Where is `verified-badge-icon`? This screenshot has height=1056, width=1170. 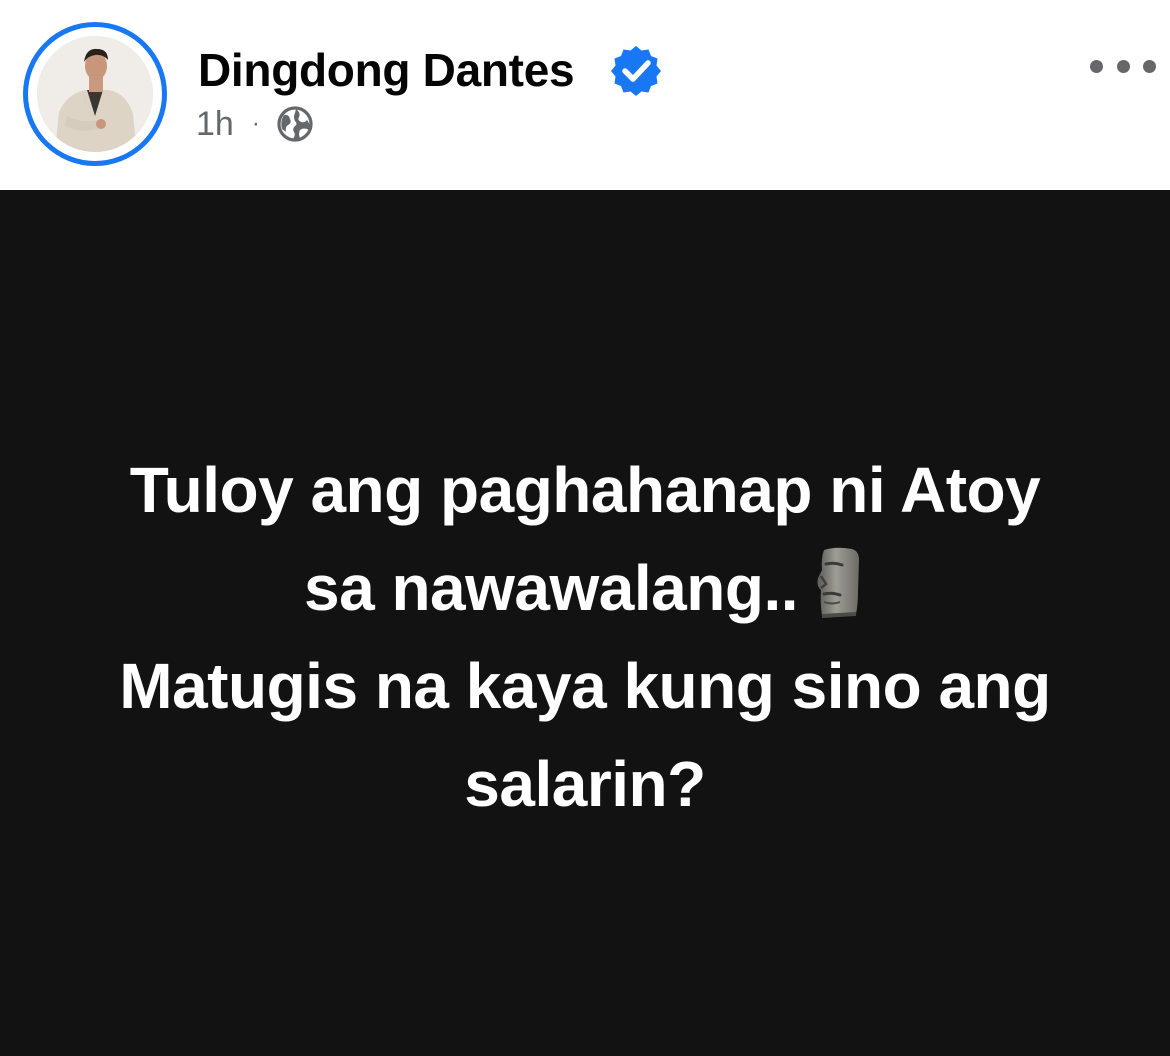
verified-badge-icon is located at coordinates (636, 71).